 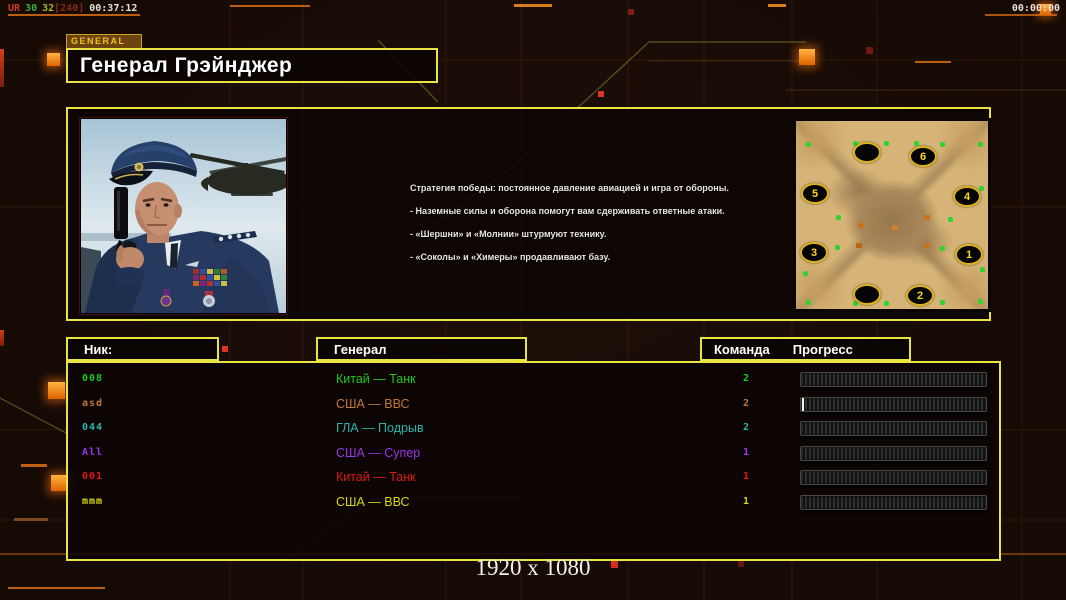 What do you see at coordinates (923, 156) in the screenshot?
I see `spawn-marker: 6` at bounding box center [923, 156].